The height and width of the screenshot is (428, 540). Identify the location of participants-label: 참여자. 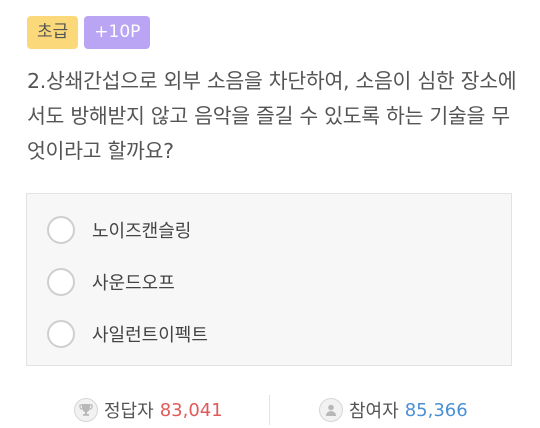
(374, 411).